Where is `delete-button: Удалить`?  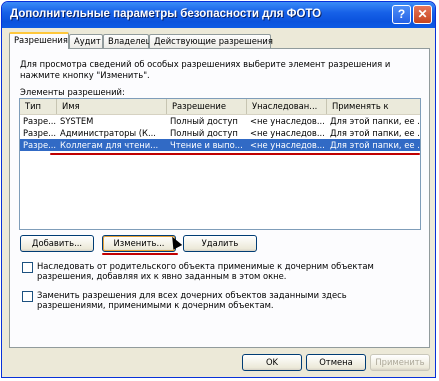
delete-button: Удалить is located at coordinates (220, 243).